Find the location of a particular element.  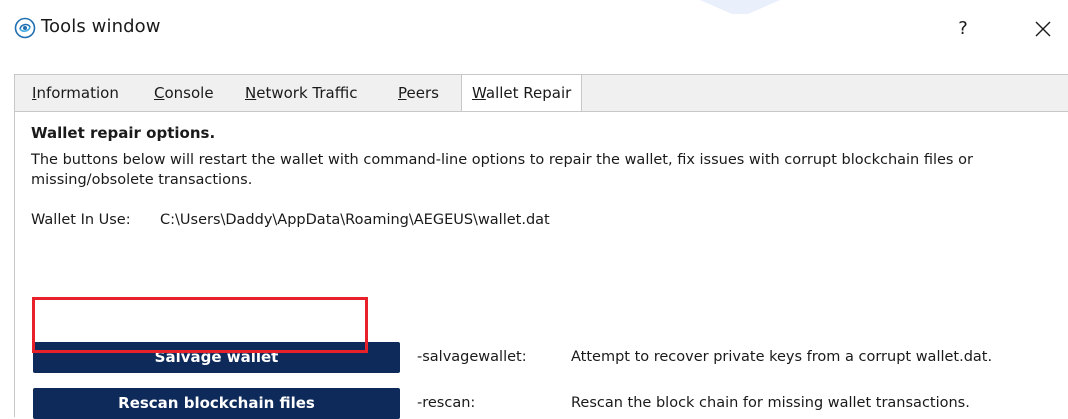

tab-peers-label: eers is located at coordinates (422, 93).